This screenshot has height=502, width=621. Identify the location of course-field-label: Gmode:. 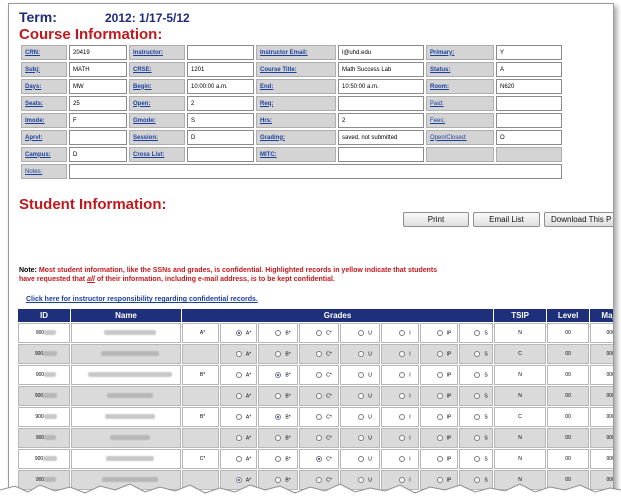
(157, 120).